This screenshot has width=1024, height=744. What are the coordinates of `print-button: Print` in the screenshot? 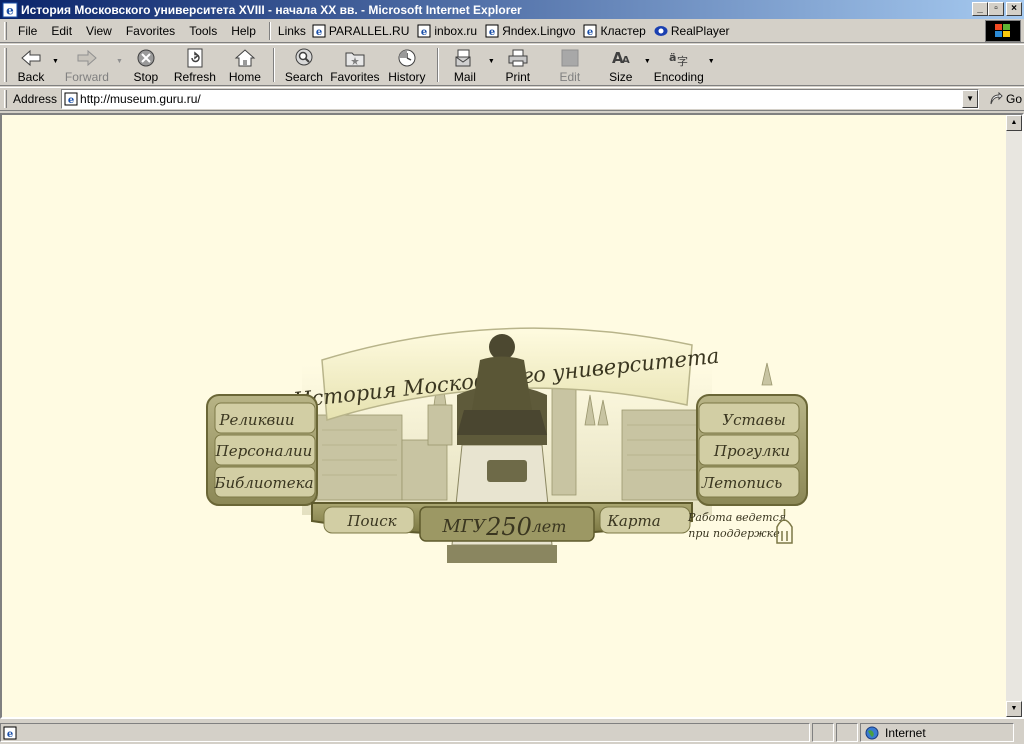 It's located at (518, 65).